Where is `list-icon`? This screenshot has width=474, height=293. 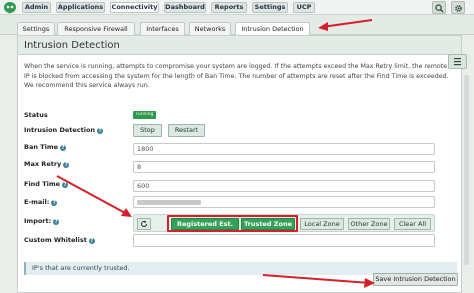 list-icon is located at coordinates (457, 62).